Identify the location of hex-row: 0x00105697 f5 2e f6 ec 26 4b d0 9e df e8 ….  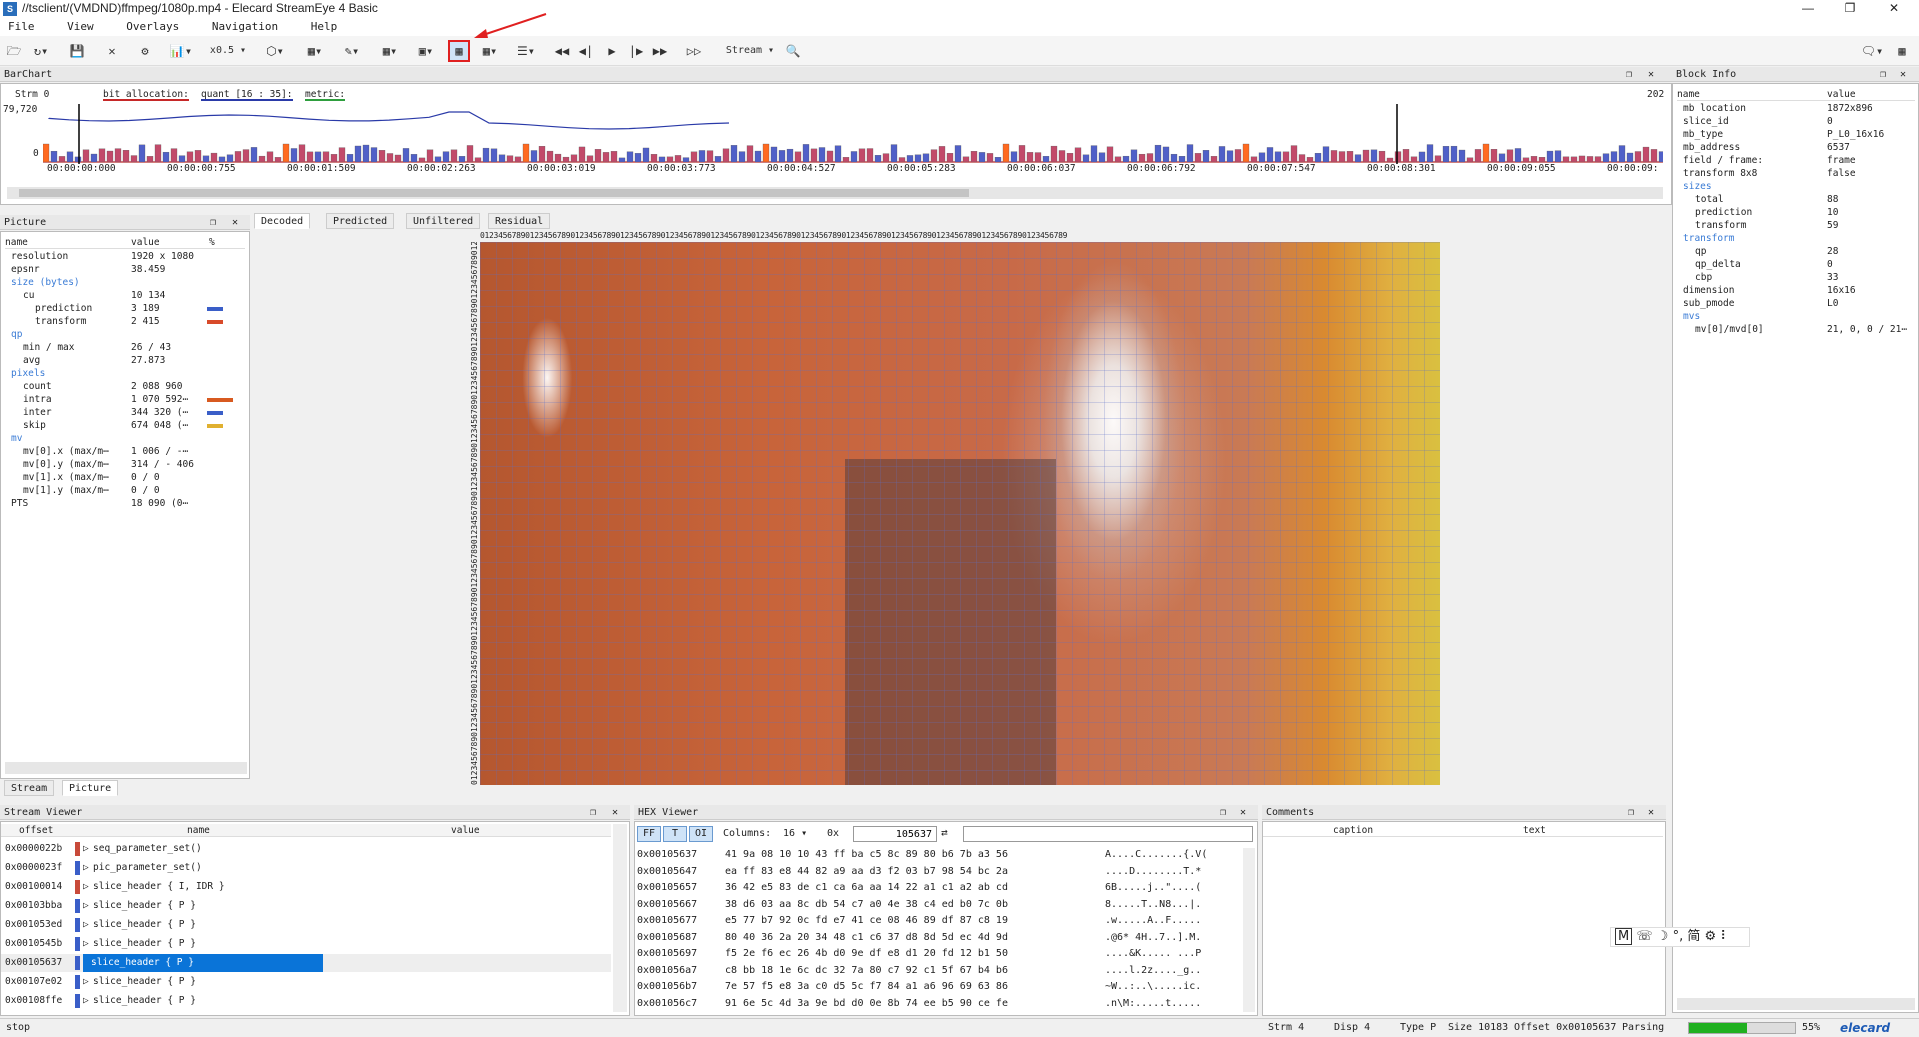
(938, 953).